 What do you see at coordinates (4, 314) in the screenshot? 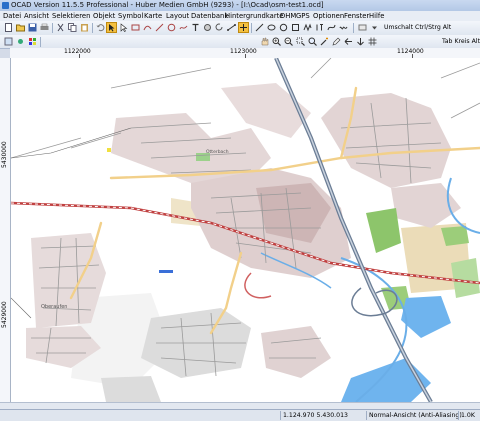
I see `ruler-y-label-2: 5429000` at bounding box center [4, 314].